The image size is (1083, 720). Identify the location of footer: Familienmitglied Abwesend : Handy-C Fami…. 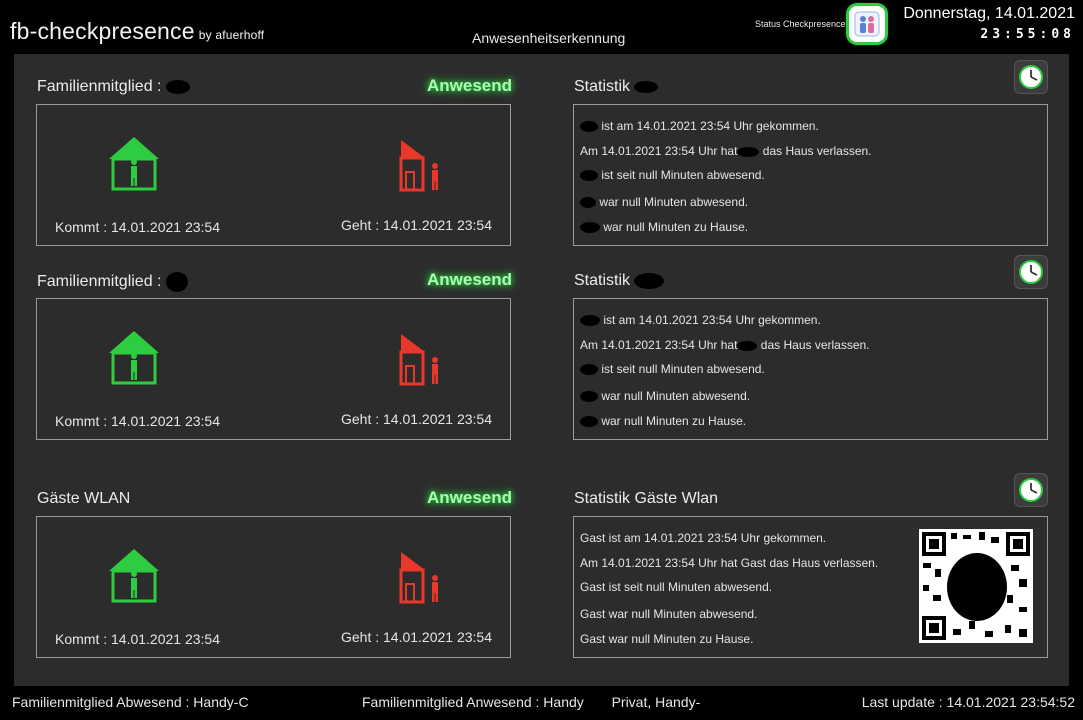
(541, 703).